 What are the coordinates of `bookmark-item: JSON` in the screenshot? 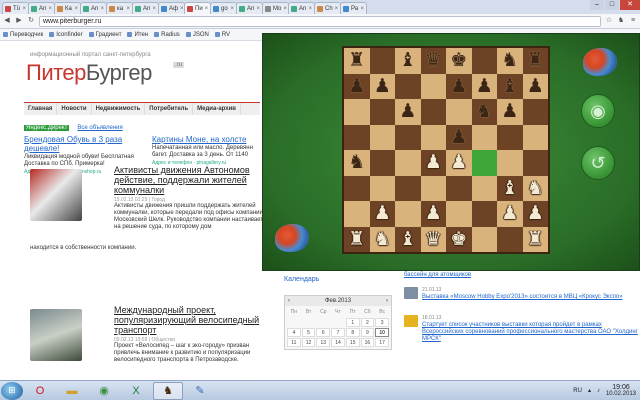 It's located at (197, 35).